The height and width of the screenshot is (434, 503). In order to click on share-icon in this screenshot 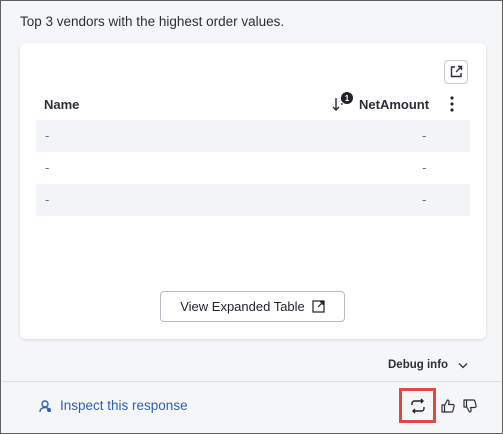, I will do `click(456, 71)`.